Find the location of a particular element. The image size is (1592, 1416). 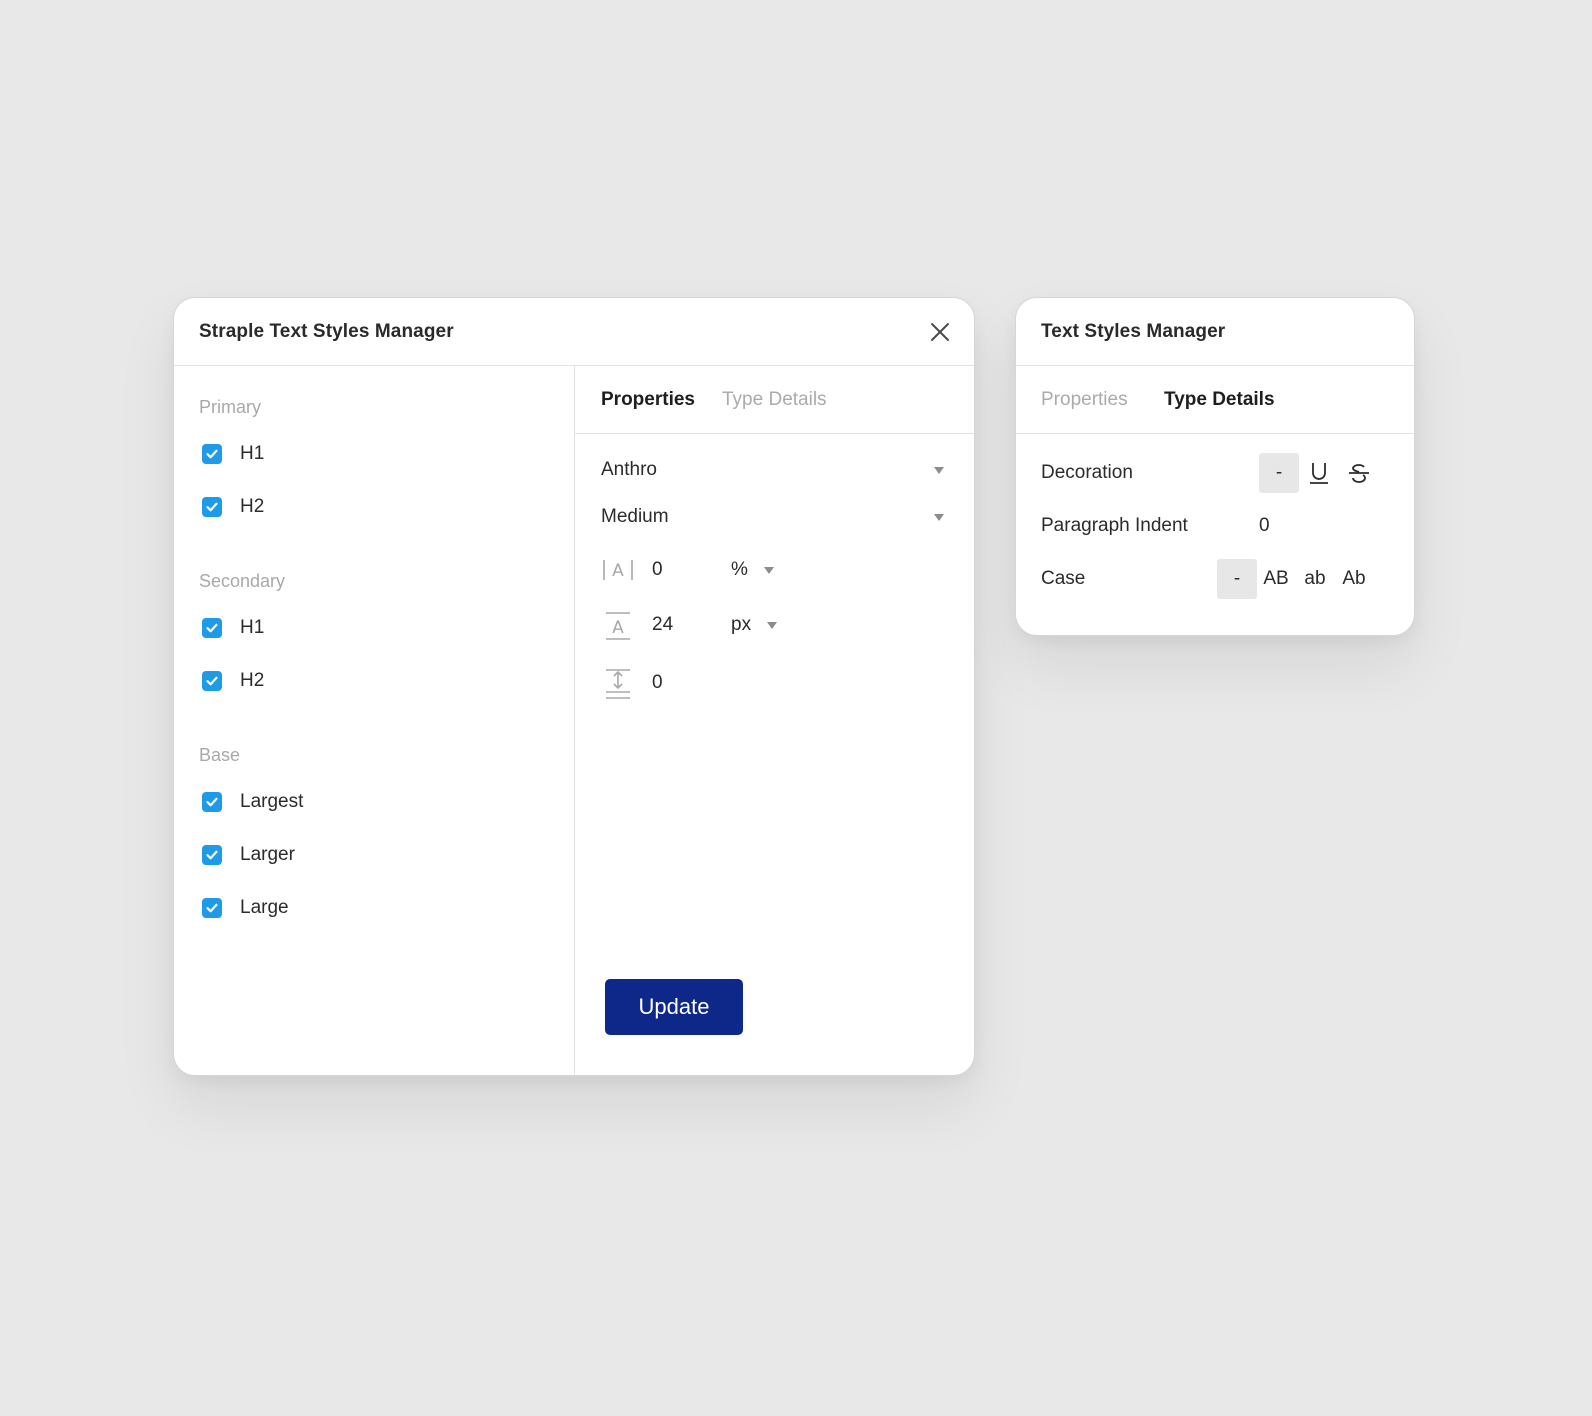

letter-spacing-input: 0 is located at coordinates (682, 570).